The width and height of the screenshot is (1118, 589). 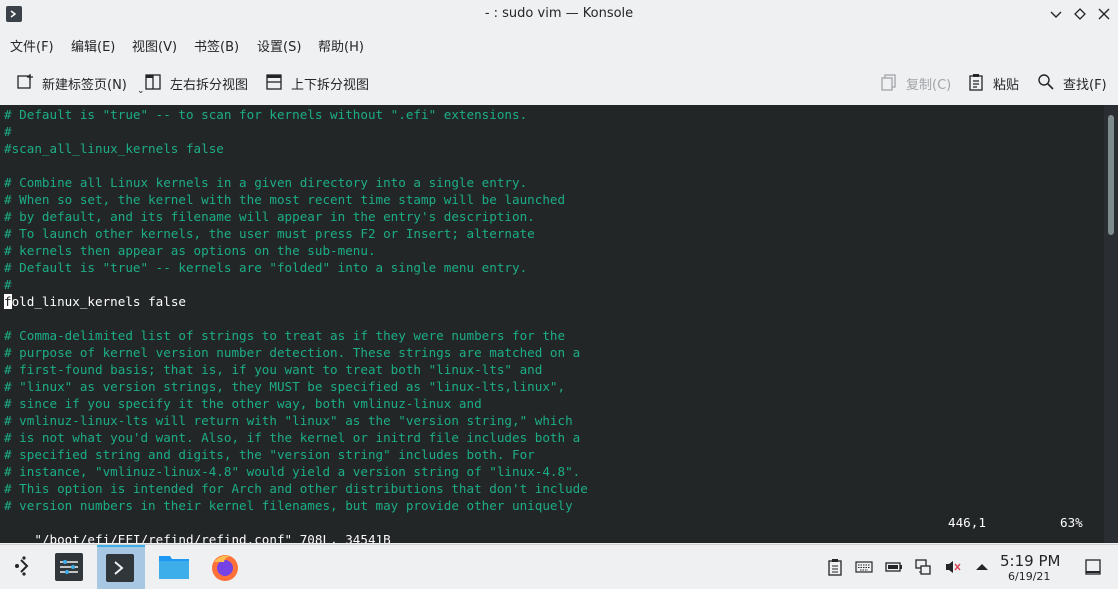 I want to click on task-konsole, so click(x=121, y=567).